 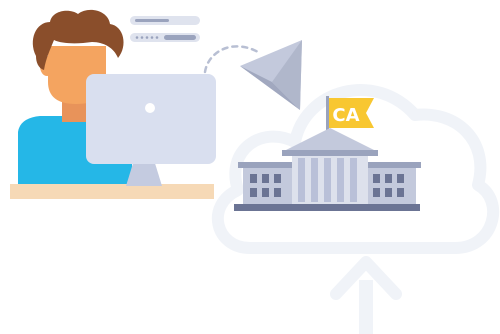 What do you see at coordinates (327, 153) in the screenshot?
I see `government-building-icon` at bounding box center [327, 153].